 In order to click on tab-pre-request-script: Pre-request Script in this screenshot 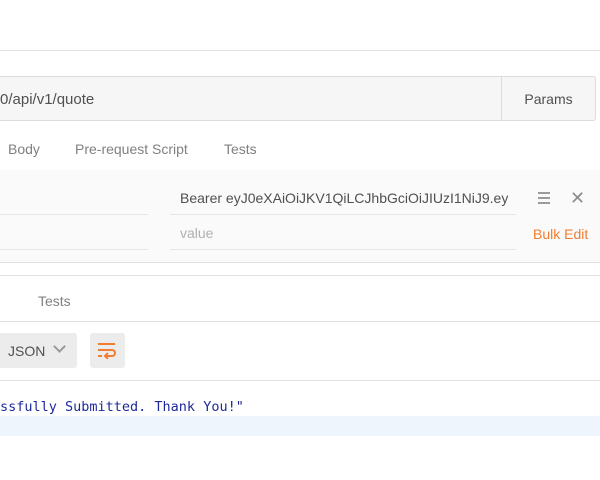, I will do `click(131, 149)`.